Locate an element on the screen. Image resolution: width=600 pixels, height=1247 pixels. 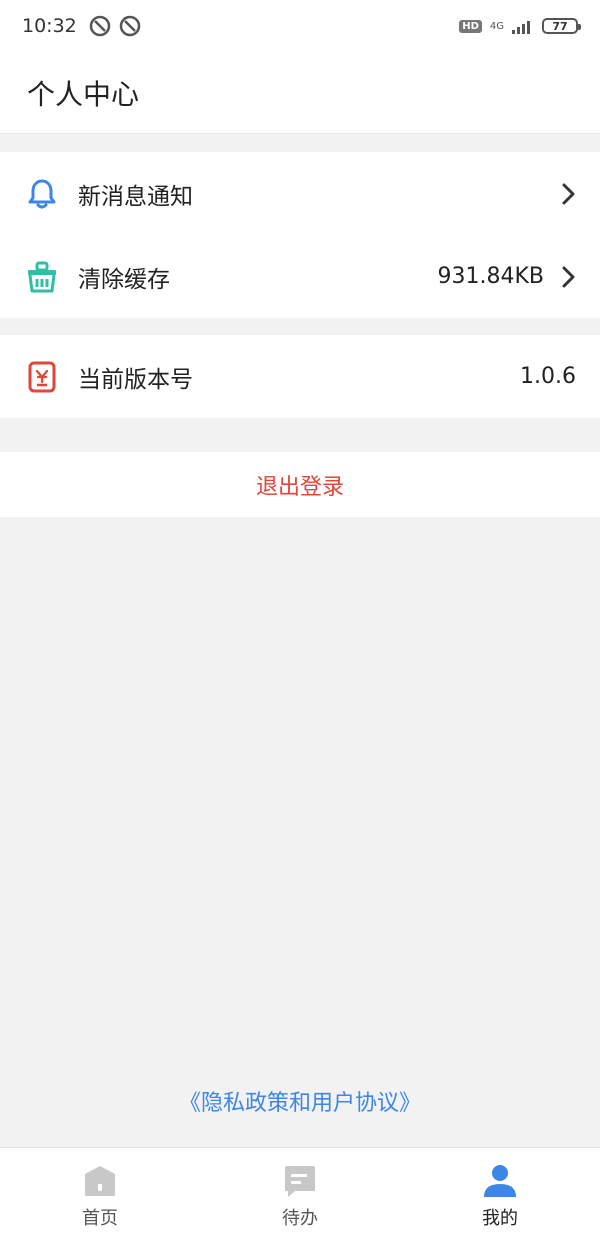
settings-group-1: 新消息通知 清除缓存 931.84KB is located at coordinates (300, 235).